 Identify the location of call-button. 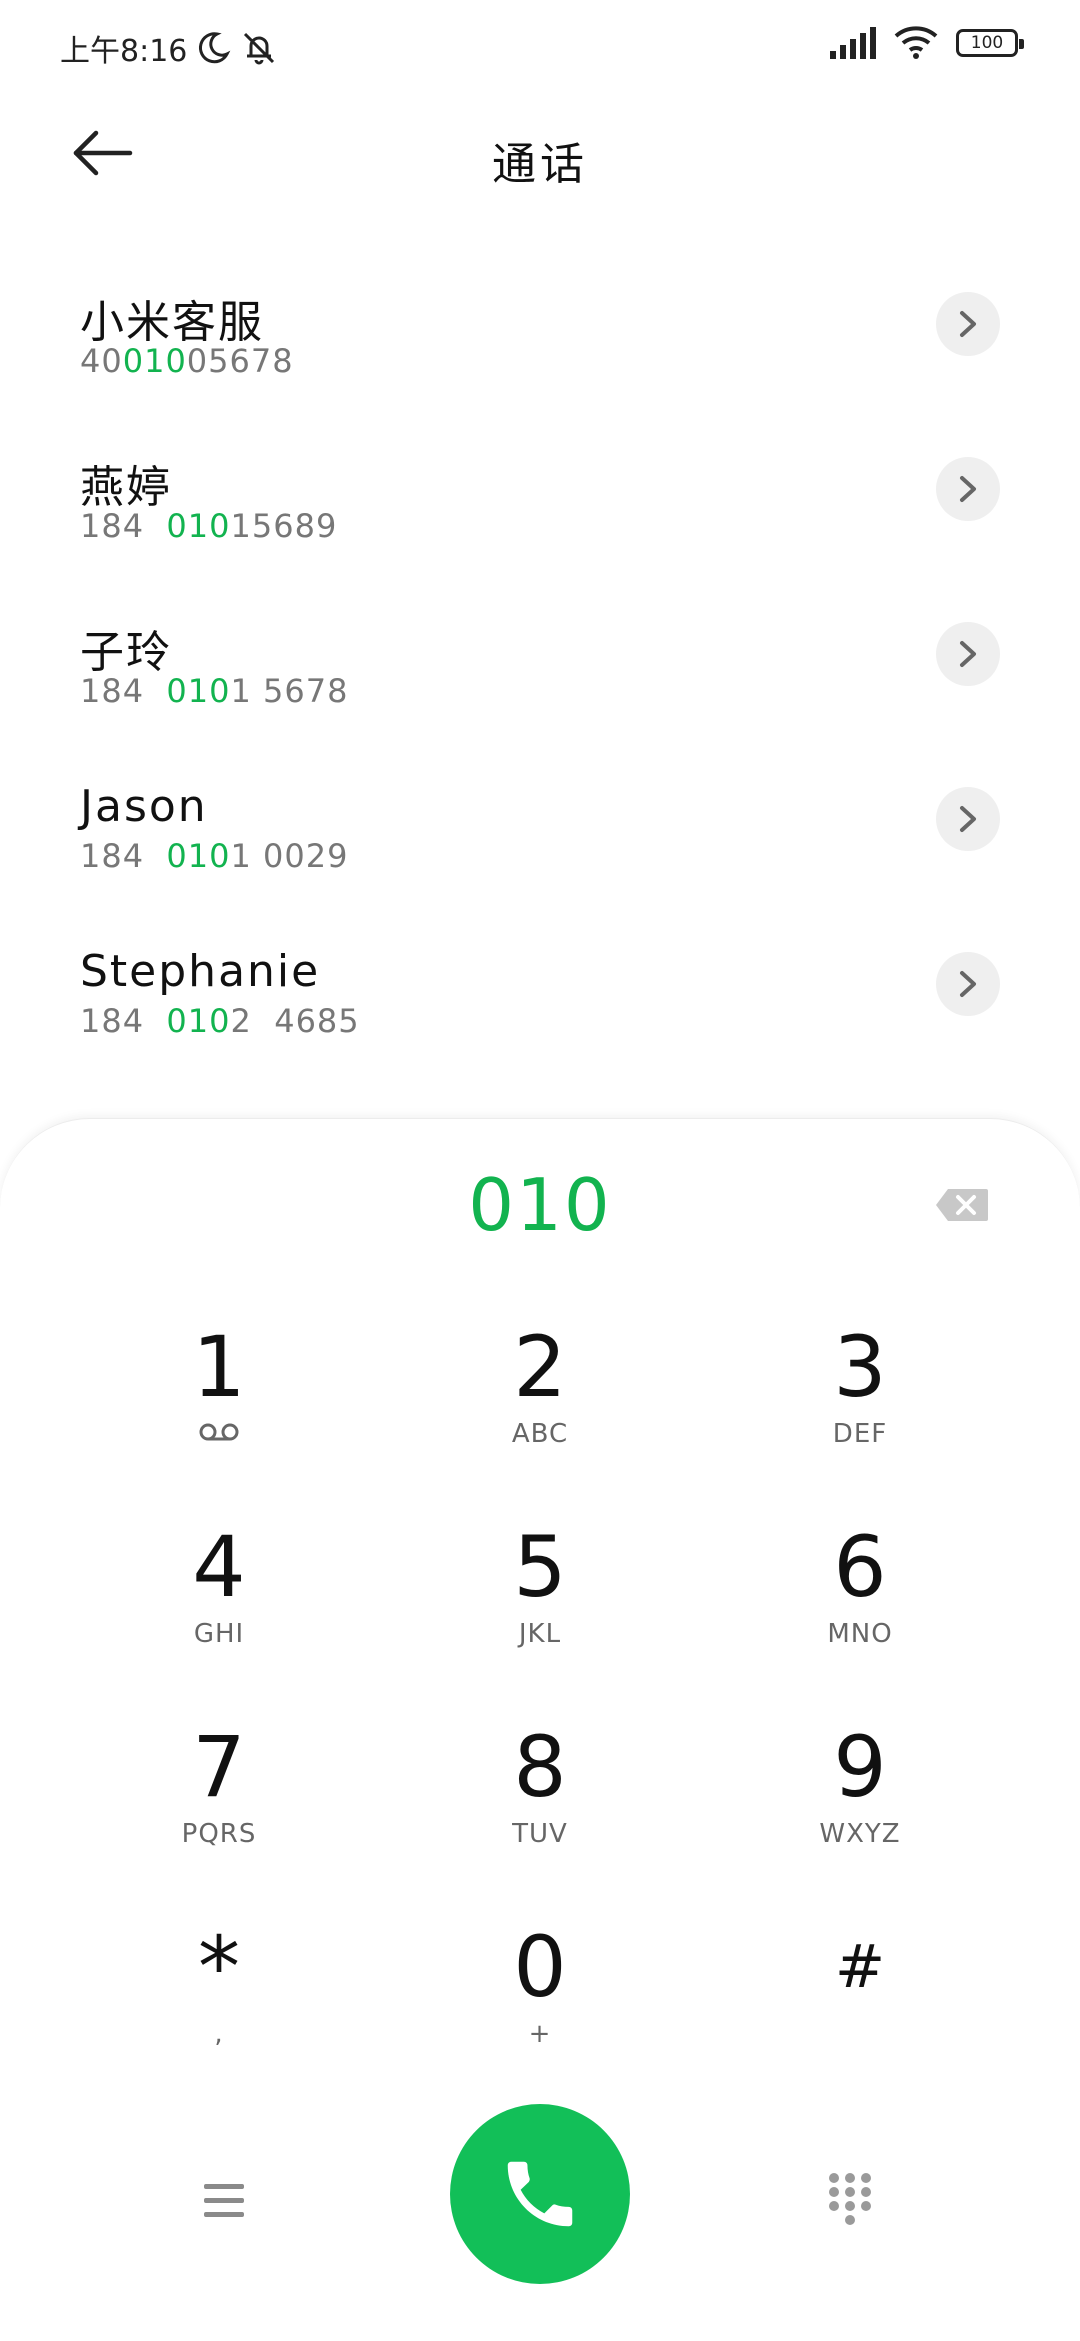
(540, 2194).